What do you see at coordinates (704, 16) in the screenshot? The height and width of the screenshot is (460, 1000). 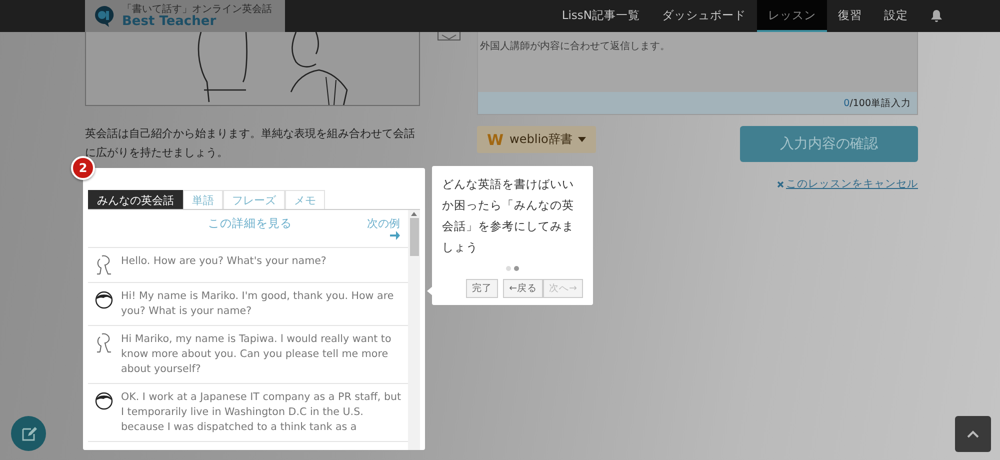 I see `nav-item: ダッシュボード` at bounding box center [704, 16].